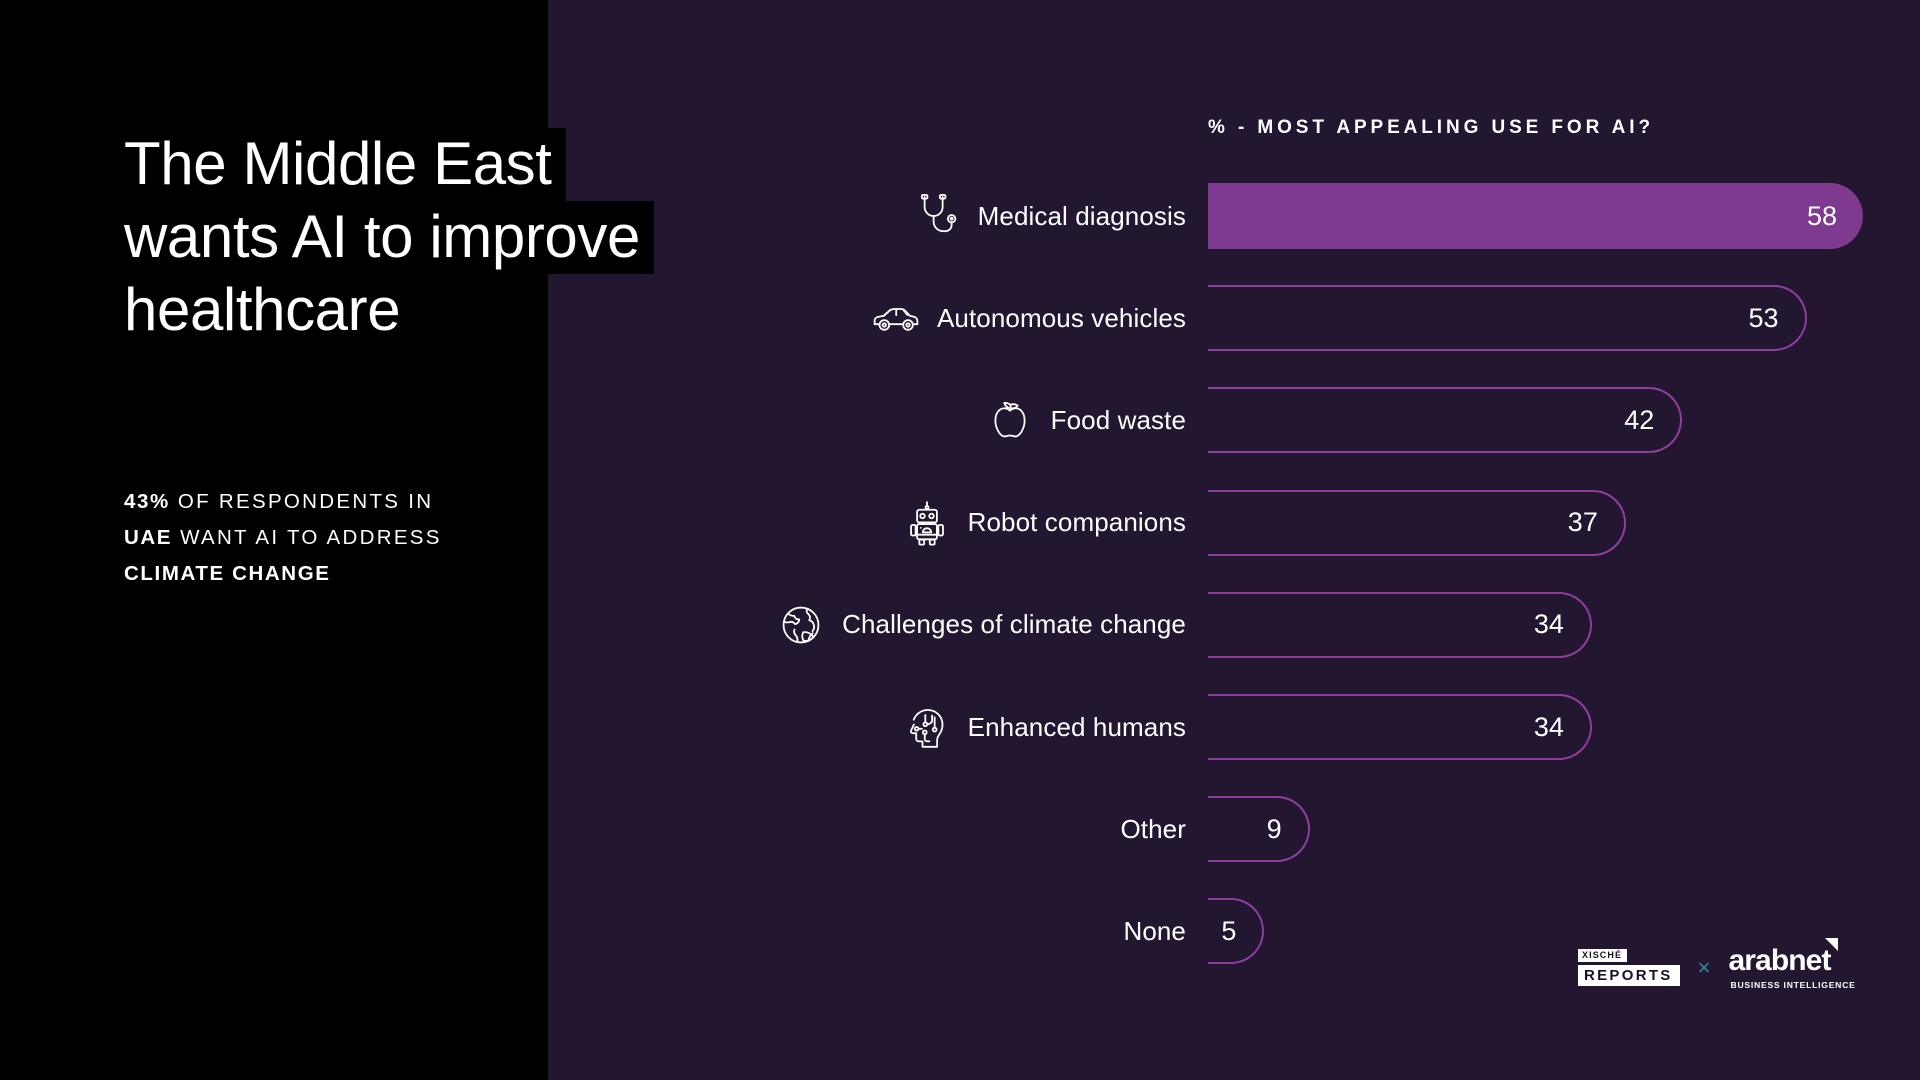 The image size is (1920, 1080). I want to click on chart-bar: 58, so click(1535, 216).